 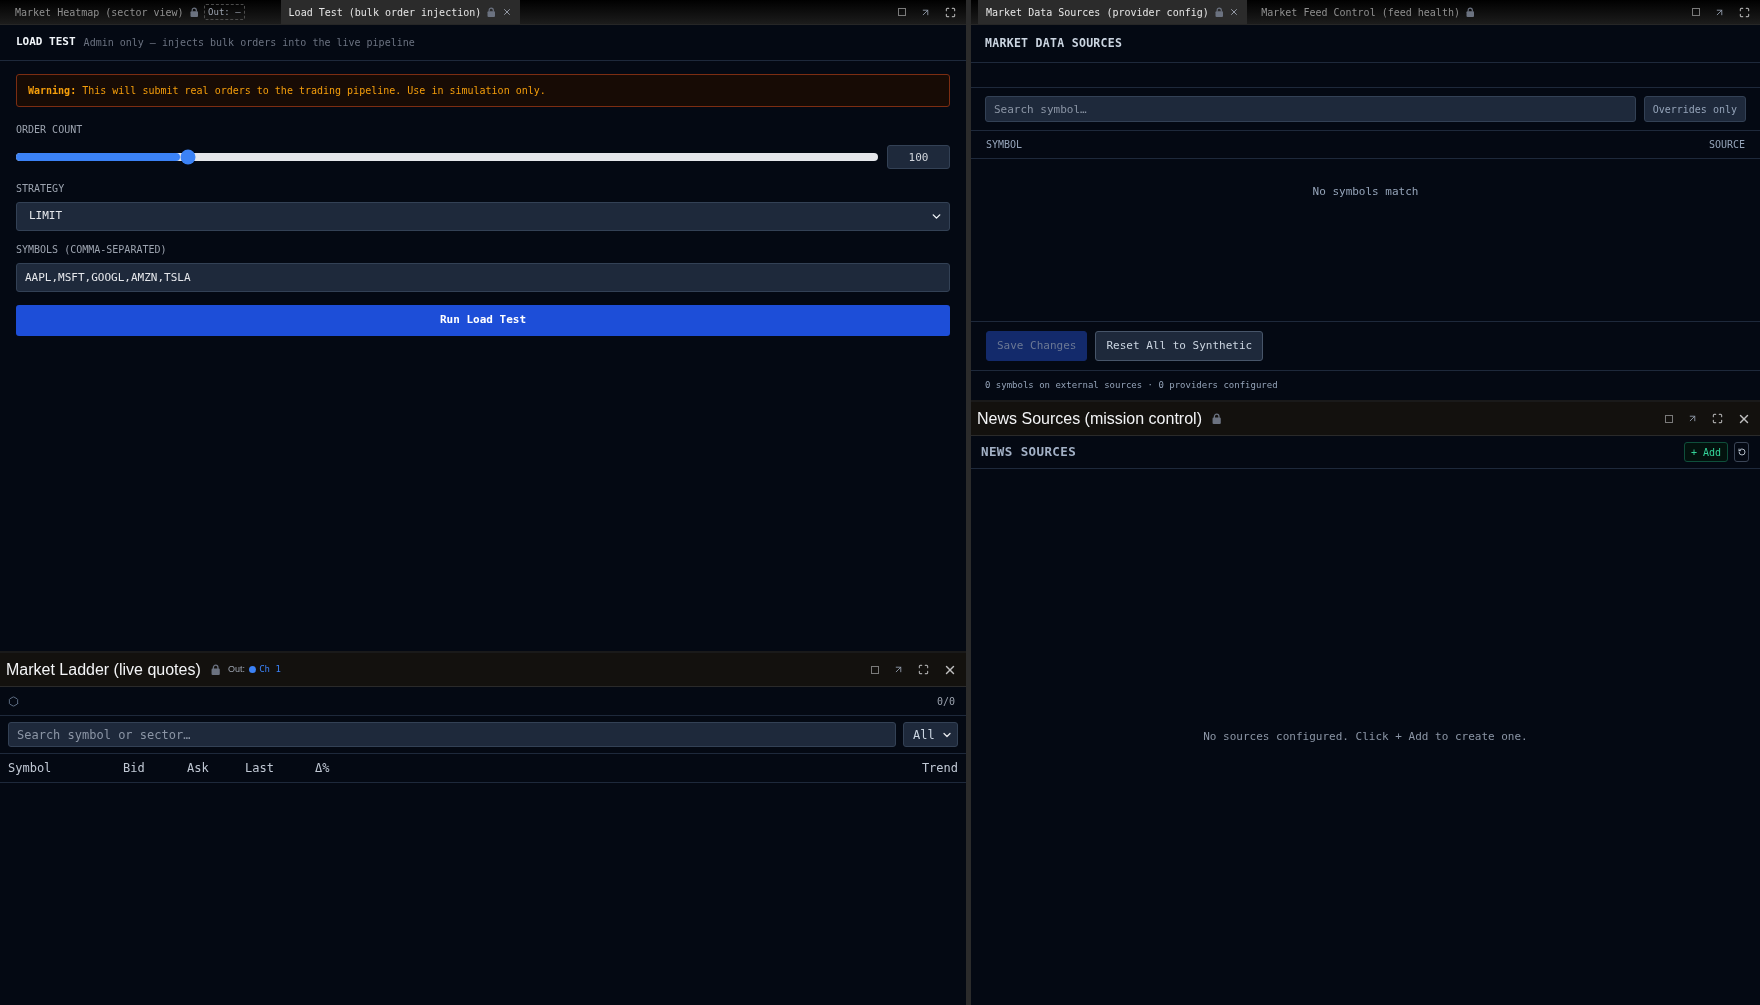 I want to click on empty-message: No symbols match, so click(x=1365, y=191).